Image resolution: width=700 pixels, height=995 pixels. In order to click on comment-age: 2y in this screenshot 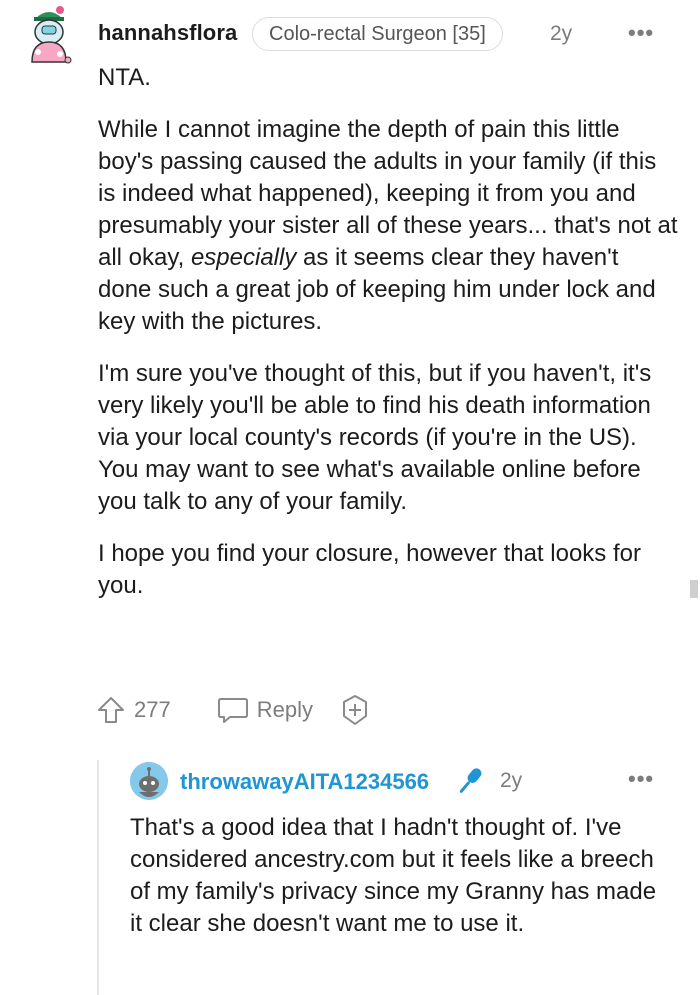, I will do `click(561, 33)`.